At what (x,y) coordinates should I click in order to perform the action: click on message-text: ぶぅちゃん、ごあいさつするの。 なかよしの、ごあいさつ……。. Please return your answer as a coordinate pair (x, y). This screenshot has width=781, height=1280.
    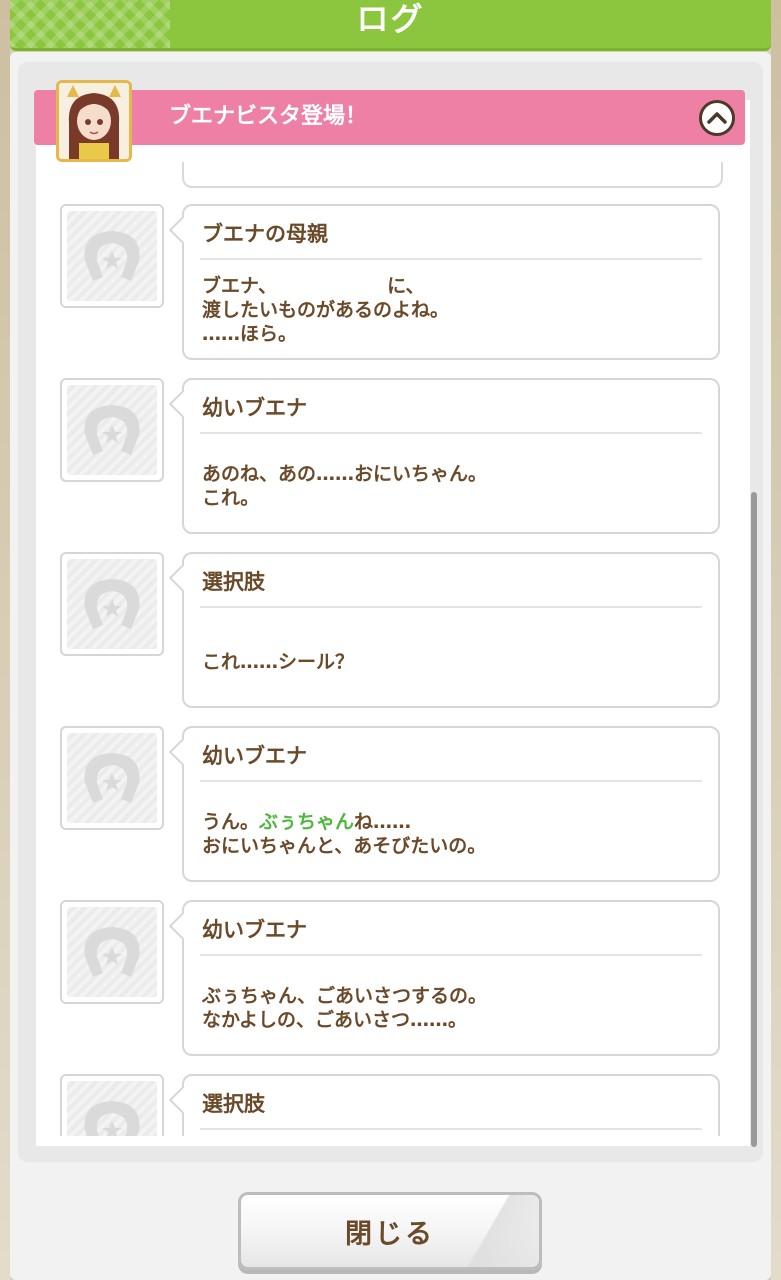
    Looking at the image, I should click on (345, 1008).